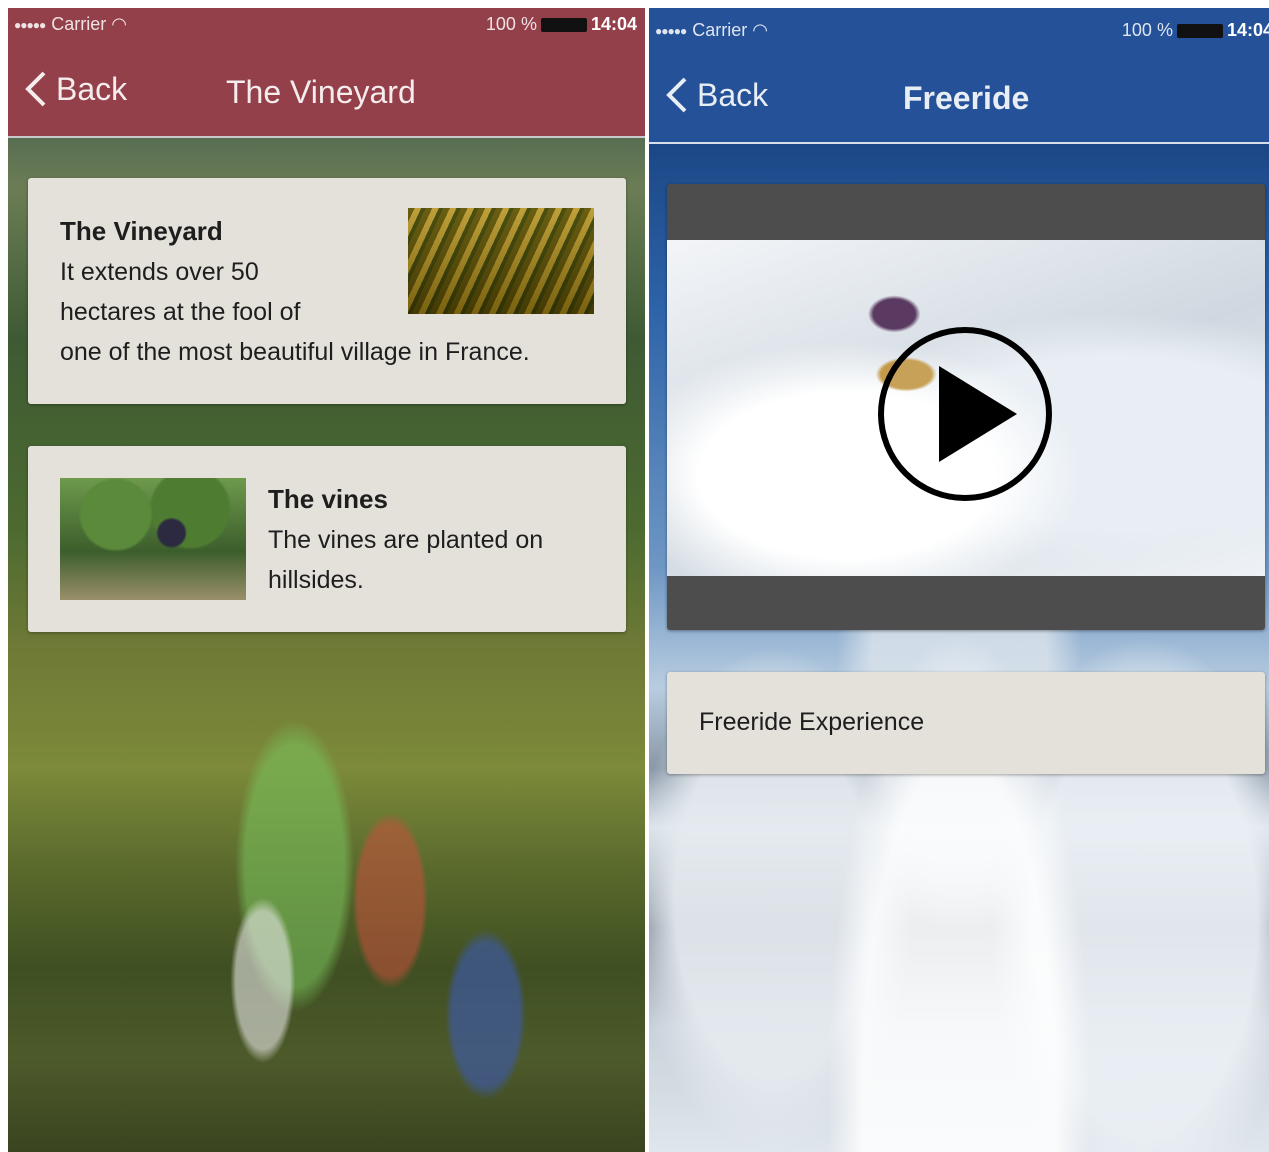 Image resolution: width=1269 pixels, height=1152 pixels. I want to click on card-label: Freeride Experience, so click(812, 722).